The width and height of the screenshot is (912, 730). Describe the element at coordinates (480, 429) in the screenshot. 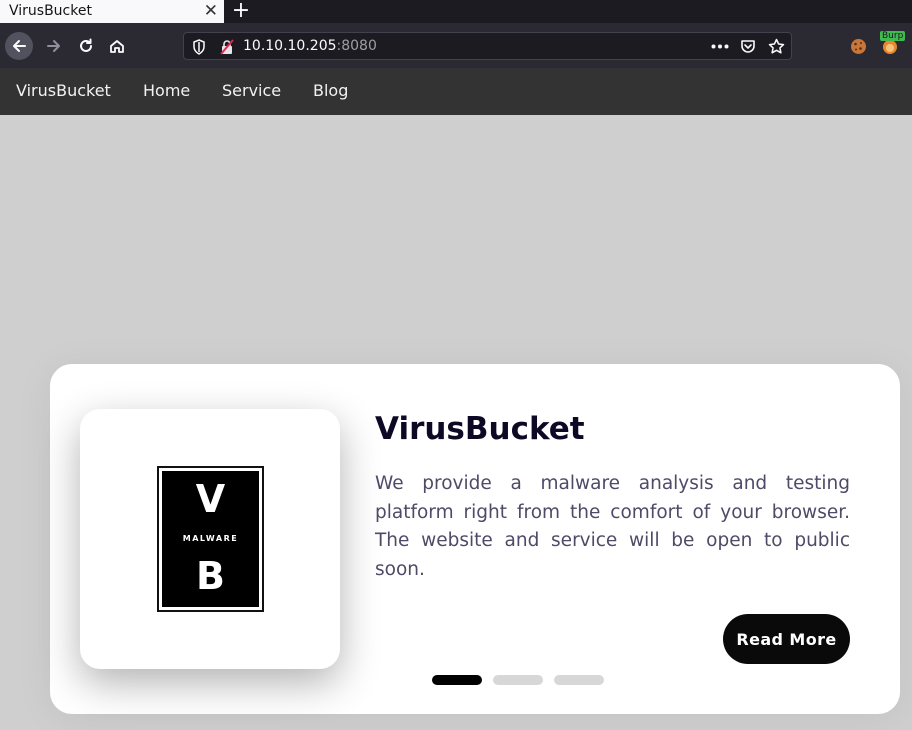

I see `card-title: VirusBucket` at that location.